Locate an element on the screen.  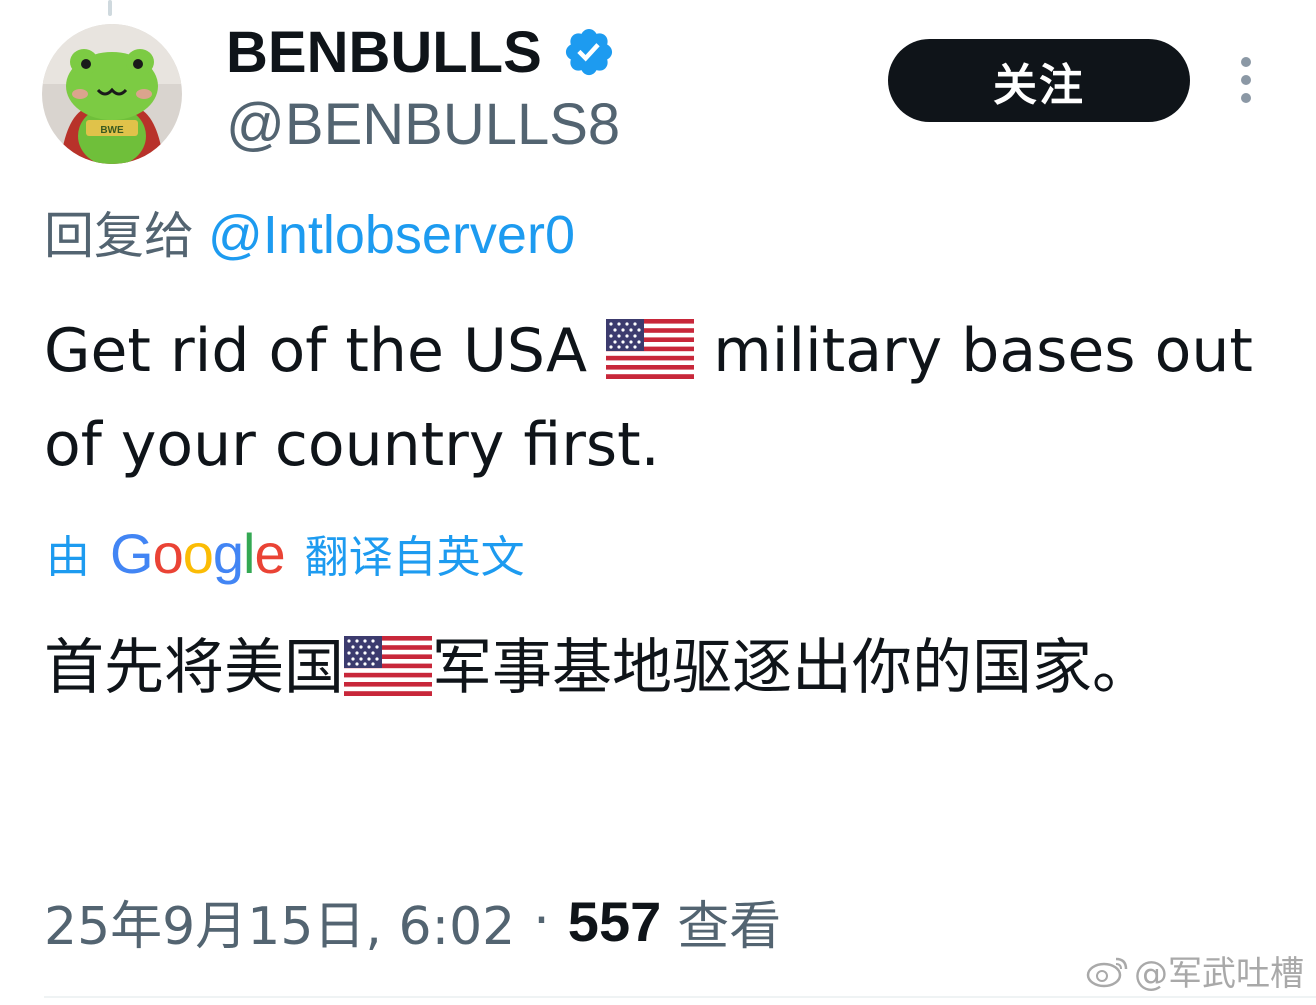
vertical-ellipsis-icon is located at coordinates (1246, 80).